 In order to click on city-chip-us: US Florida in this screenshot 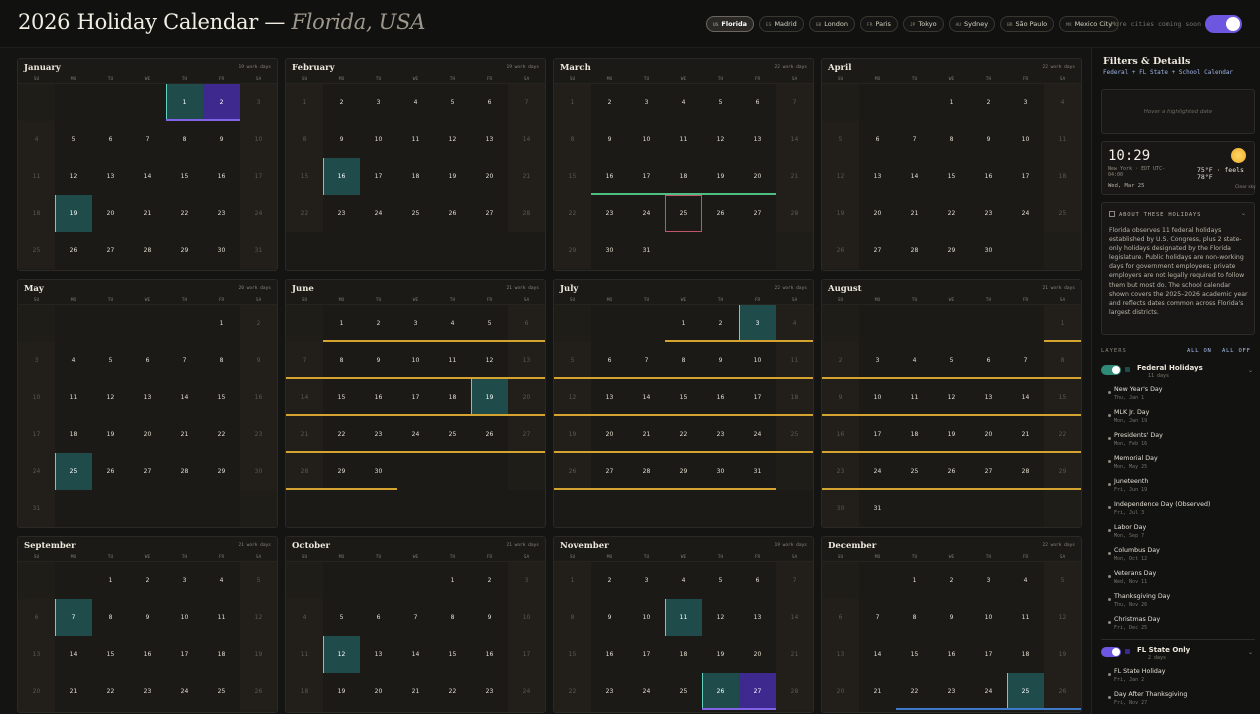, I will do `click(730, 24)`.